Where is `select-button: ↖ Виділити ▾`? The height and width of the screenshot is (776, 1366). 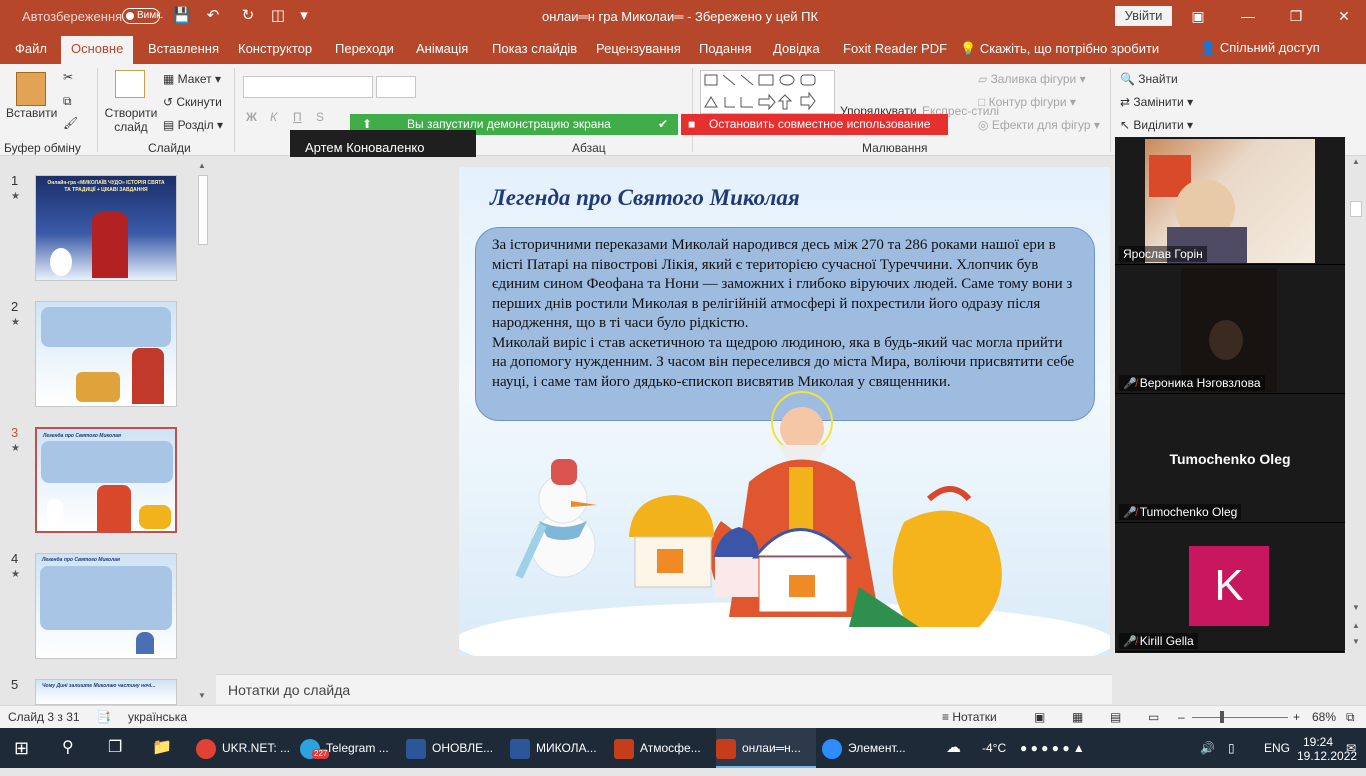
select-button: ↖ Виділити ▾ is located at coordinates (1156, 125).